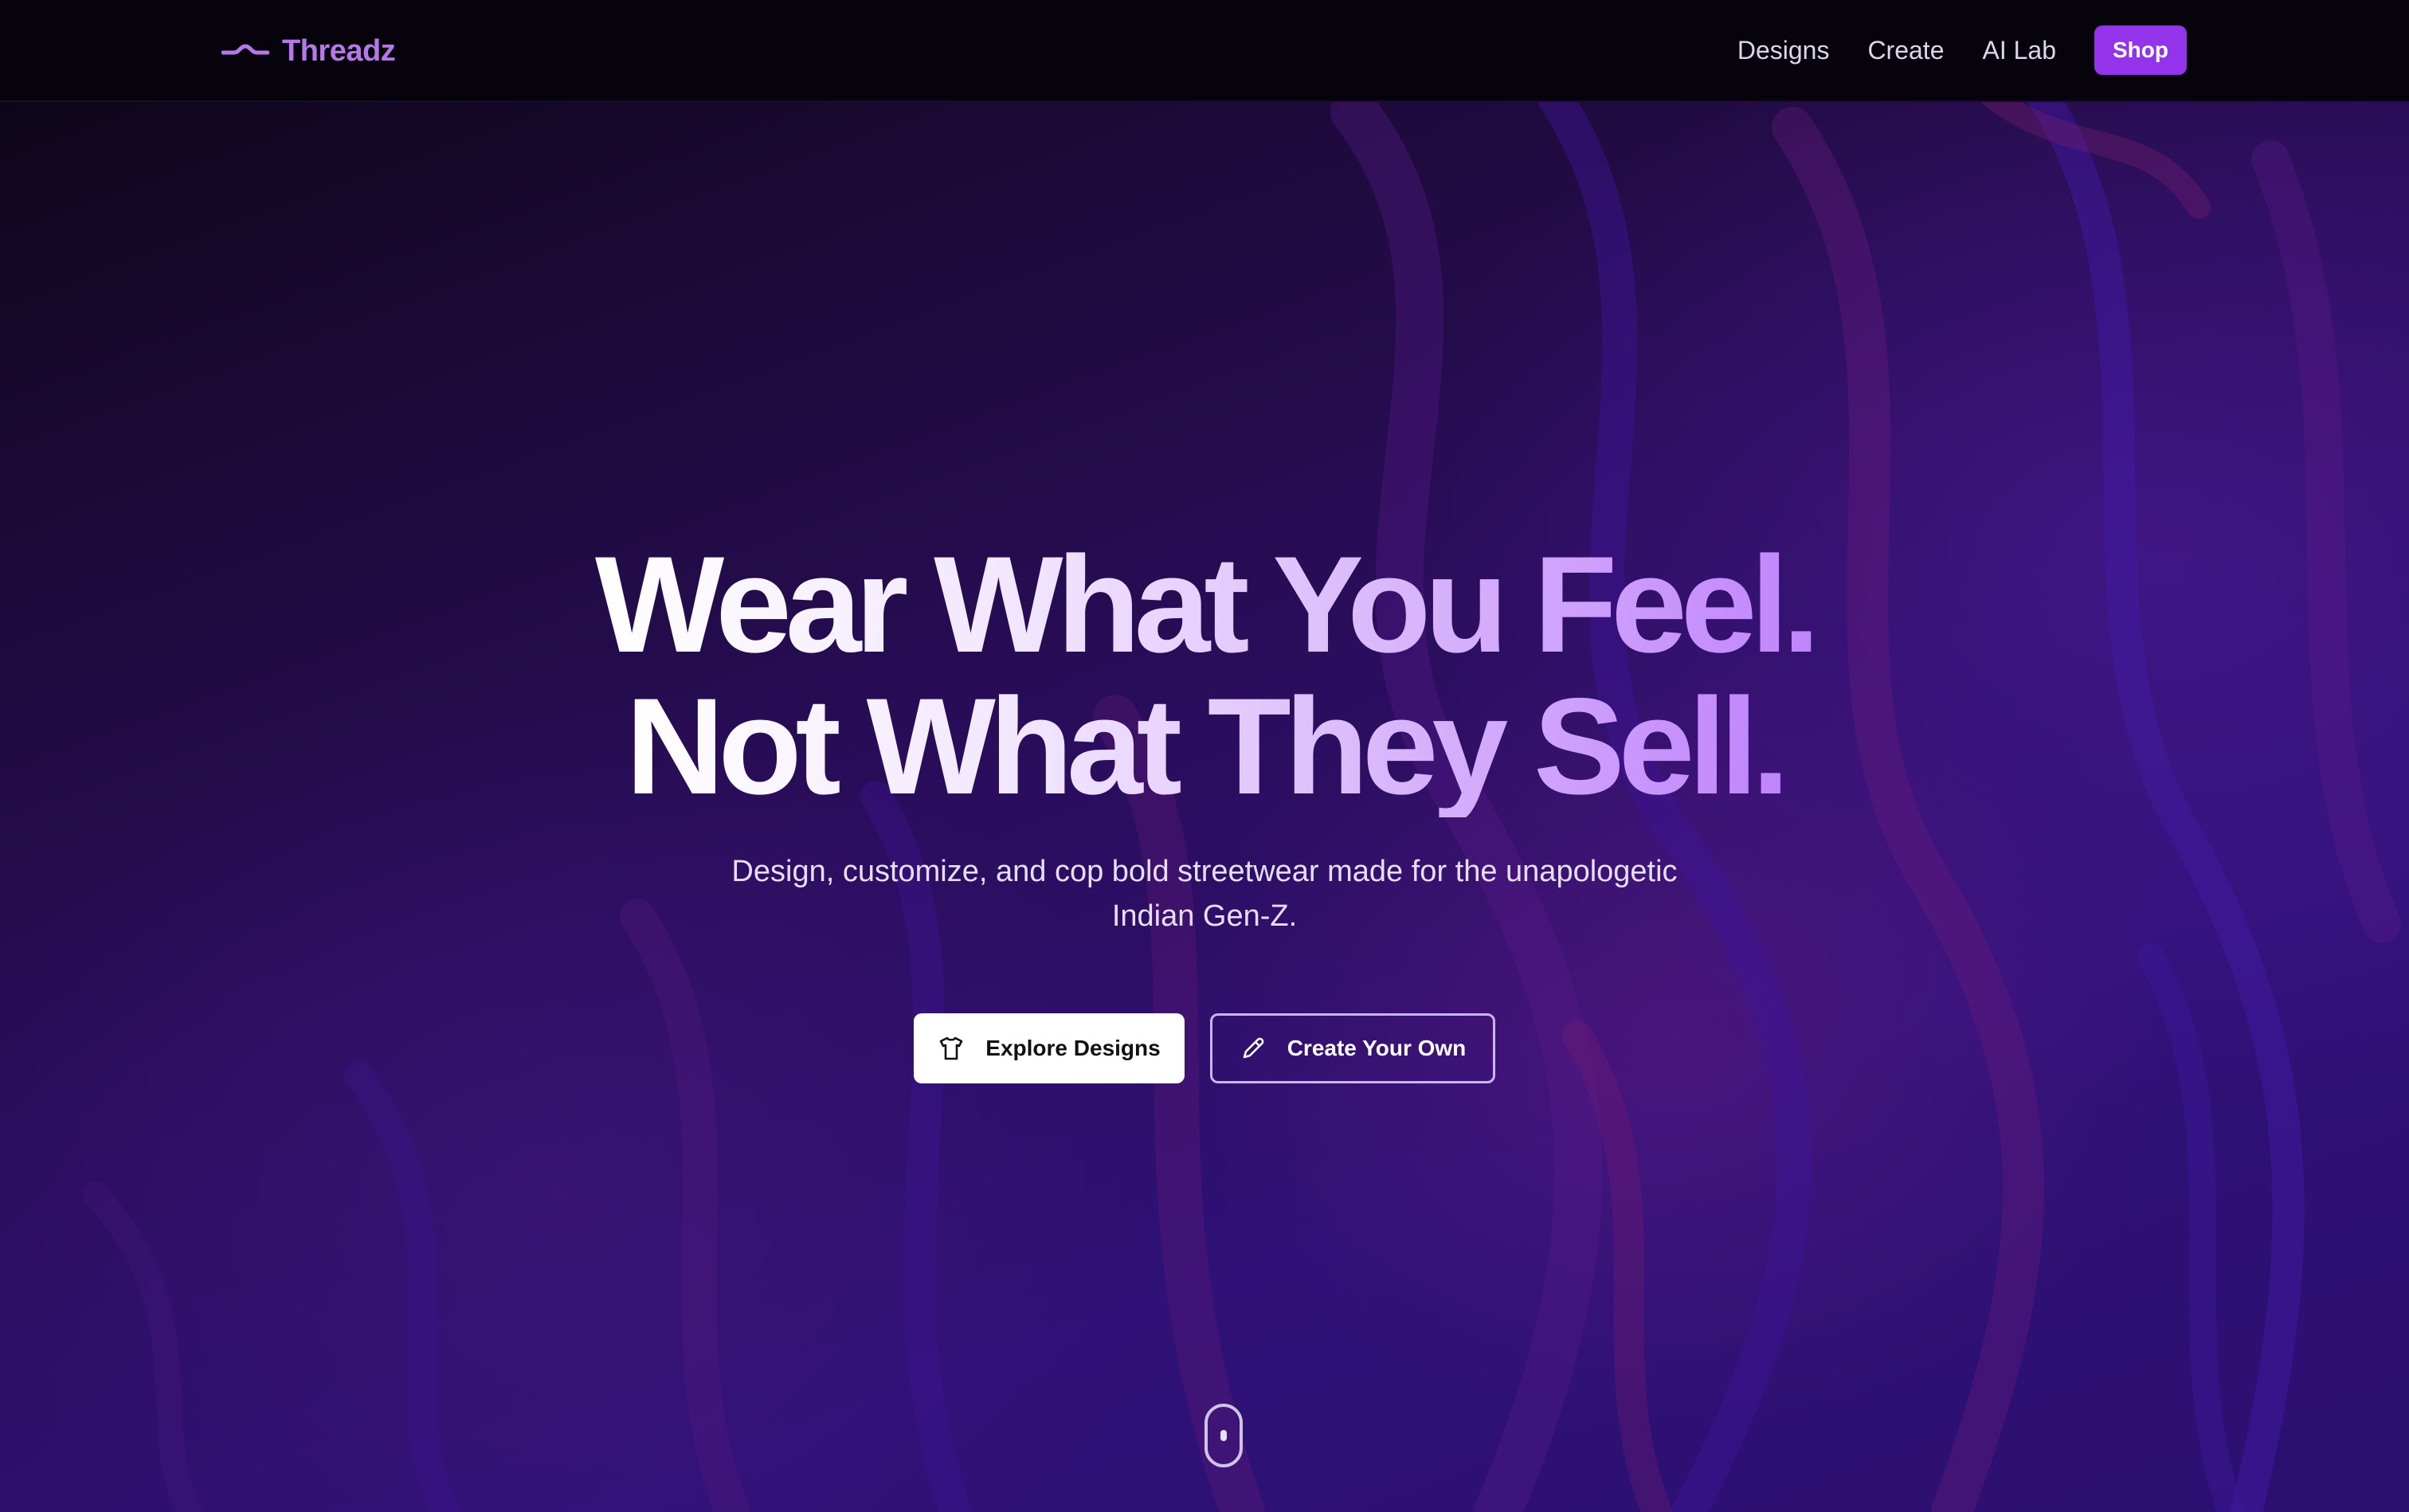 The width and height of the screenshot is (2409, 1512). What do you see at coordinates (1962, 50) in the screenshot?
I see `main-nav: Designs Create AI Lab Shop` at bounding box center [1962, 50].